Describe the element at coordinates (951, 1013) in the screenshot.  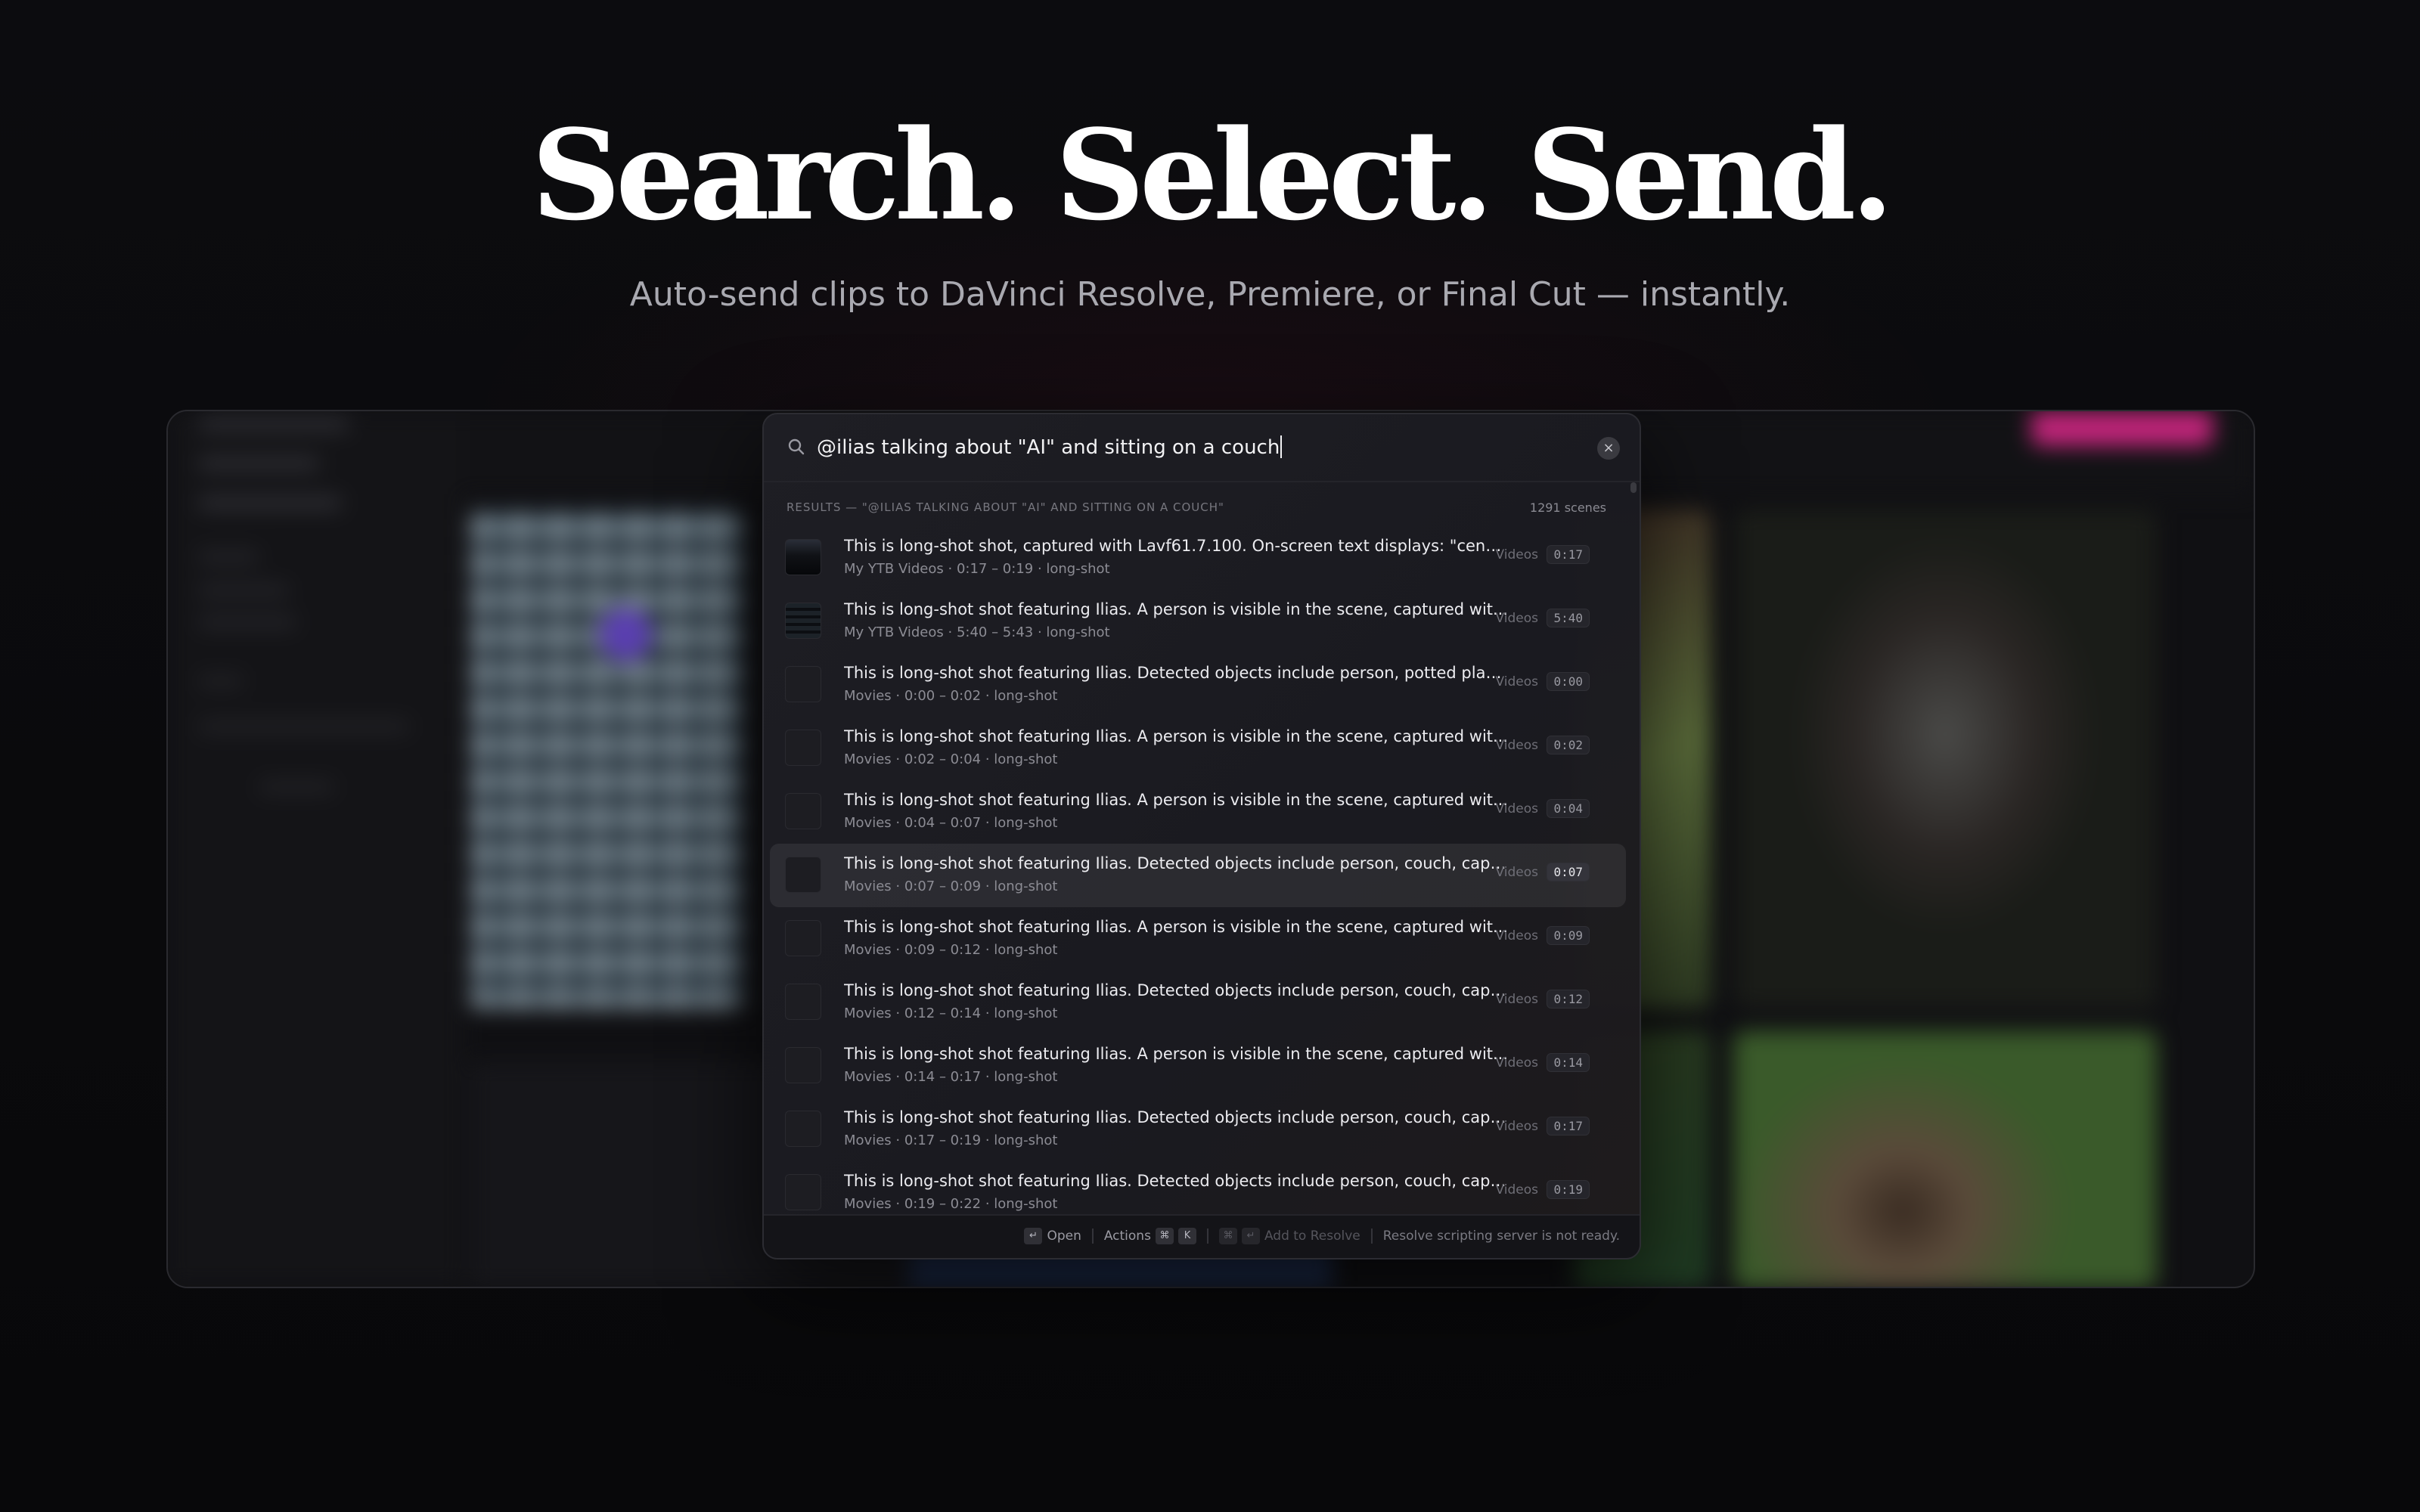
I see `result-meta: Movies · 0:12 – 0:14 · long-shot` at that location.